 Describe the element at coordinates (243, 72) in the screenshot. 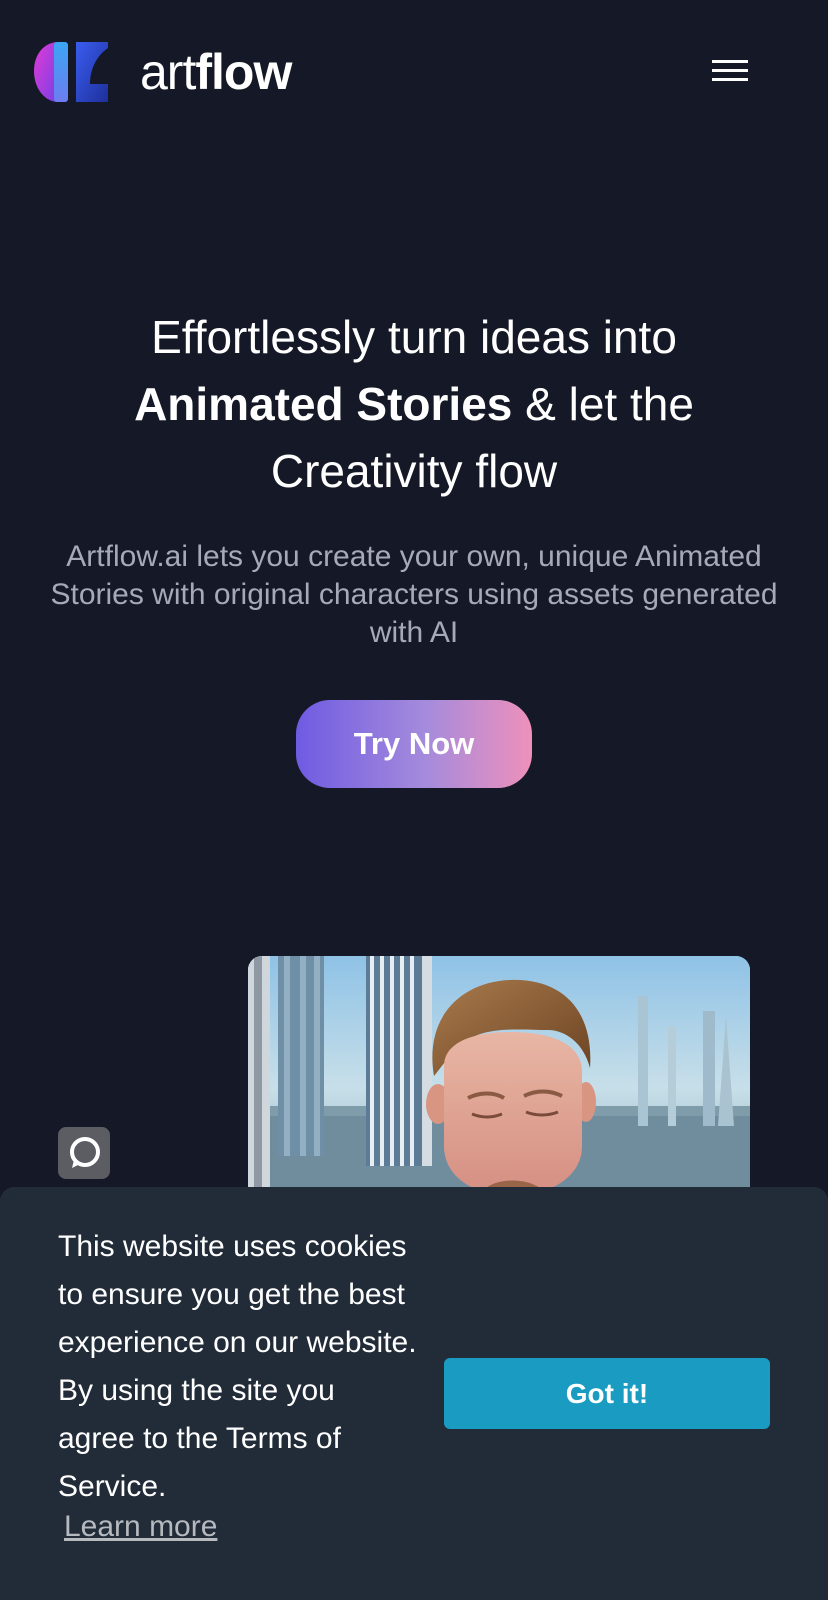

I see `brand-wordmark-bold: flow` at that location.